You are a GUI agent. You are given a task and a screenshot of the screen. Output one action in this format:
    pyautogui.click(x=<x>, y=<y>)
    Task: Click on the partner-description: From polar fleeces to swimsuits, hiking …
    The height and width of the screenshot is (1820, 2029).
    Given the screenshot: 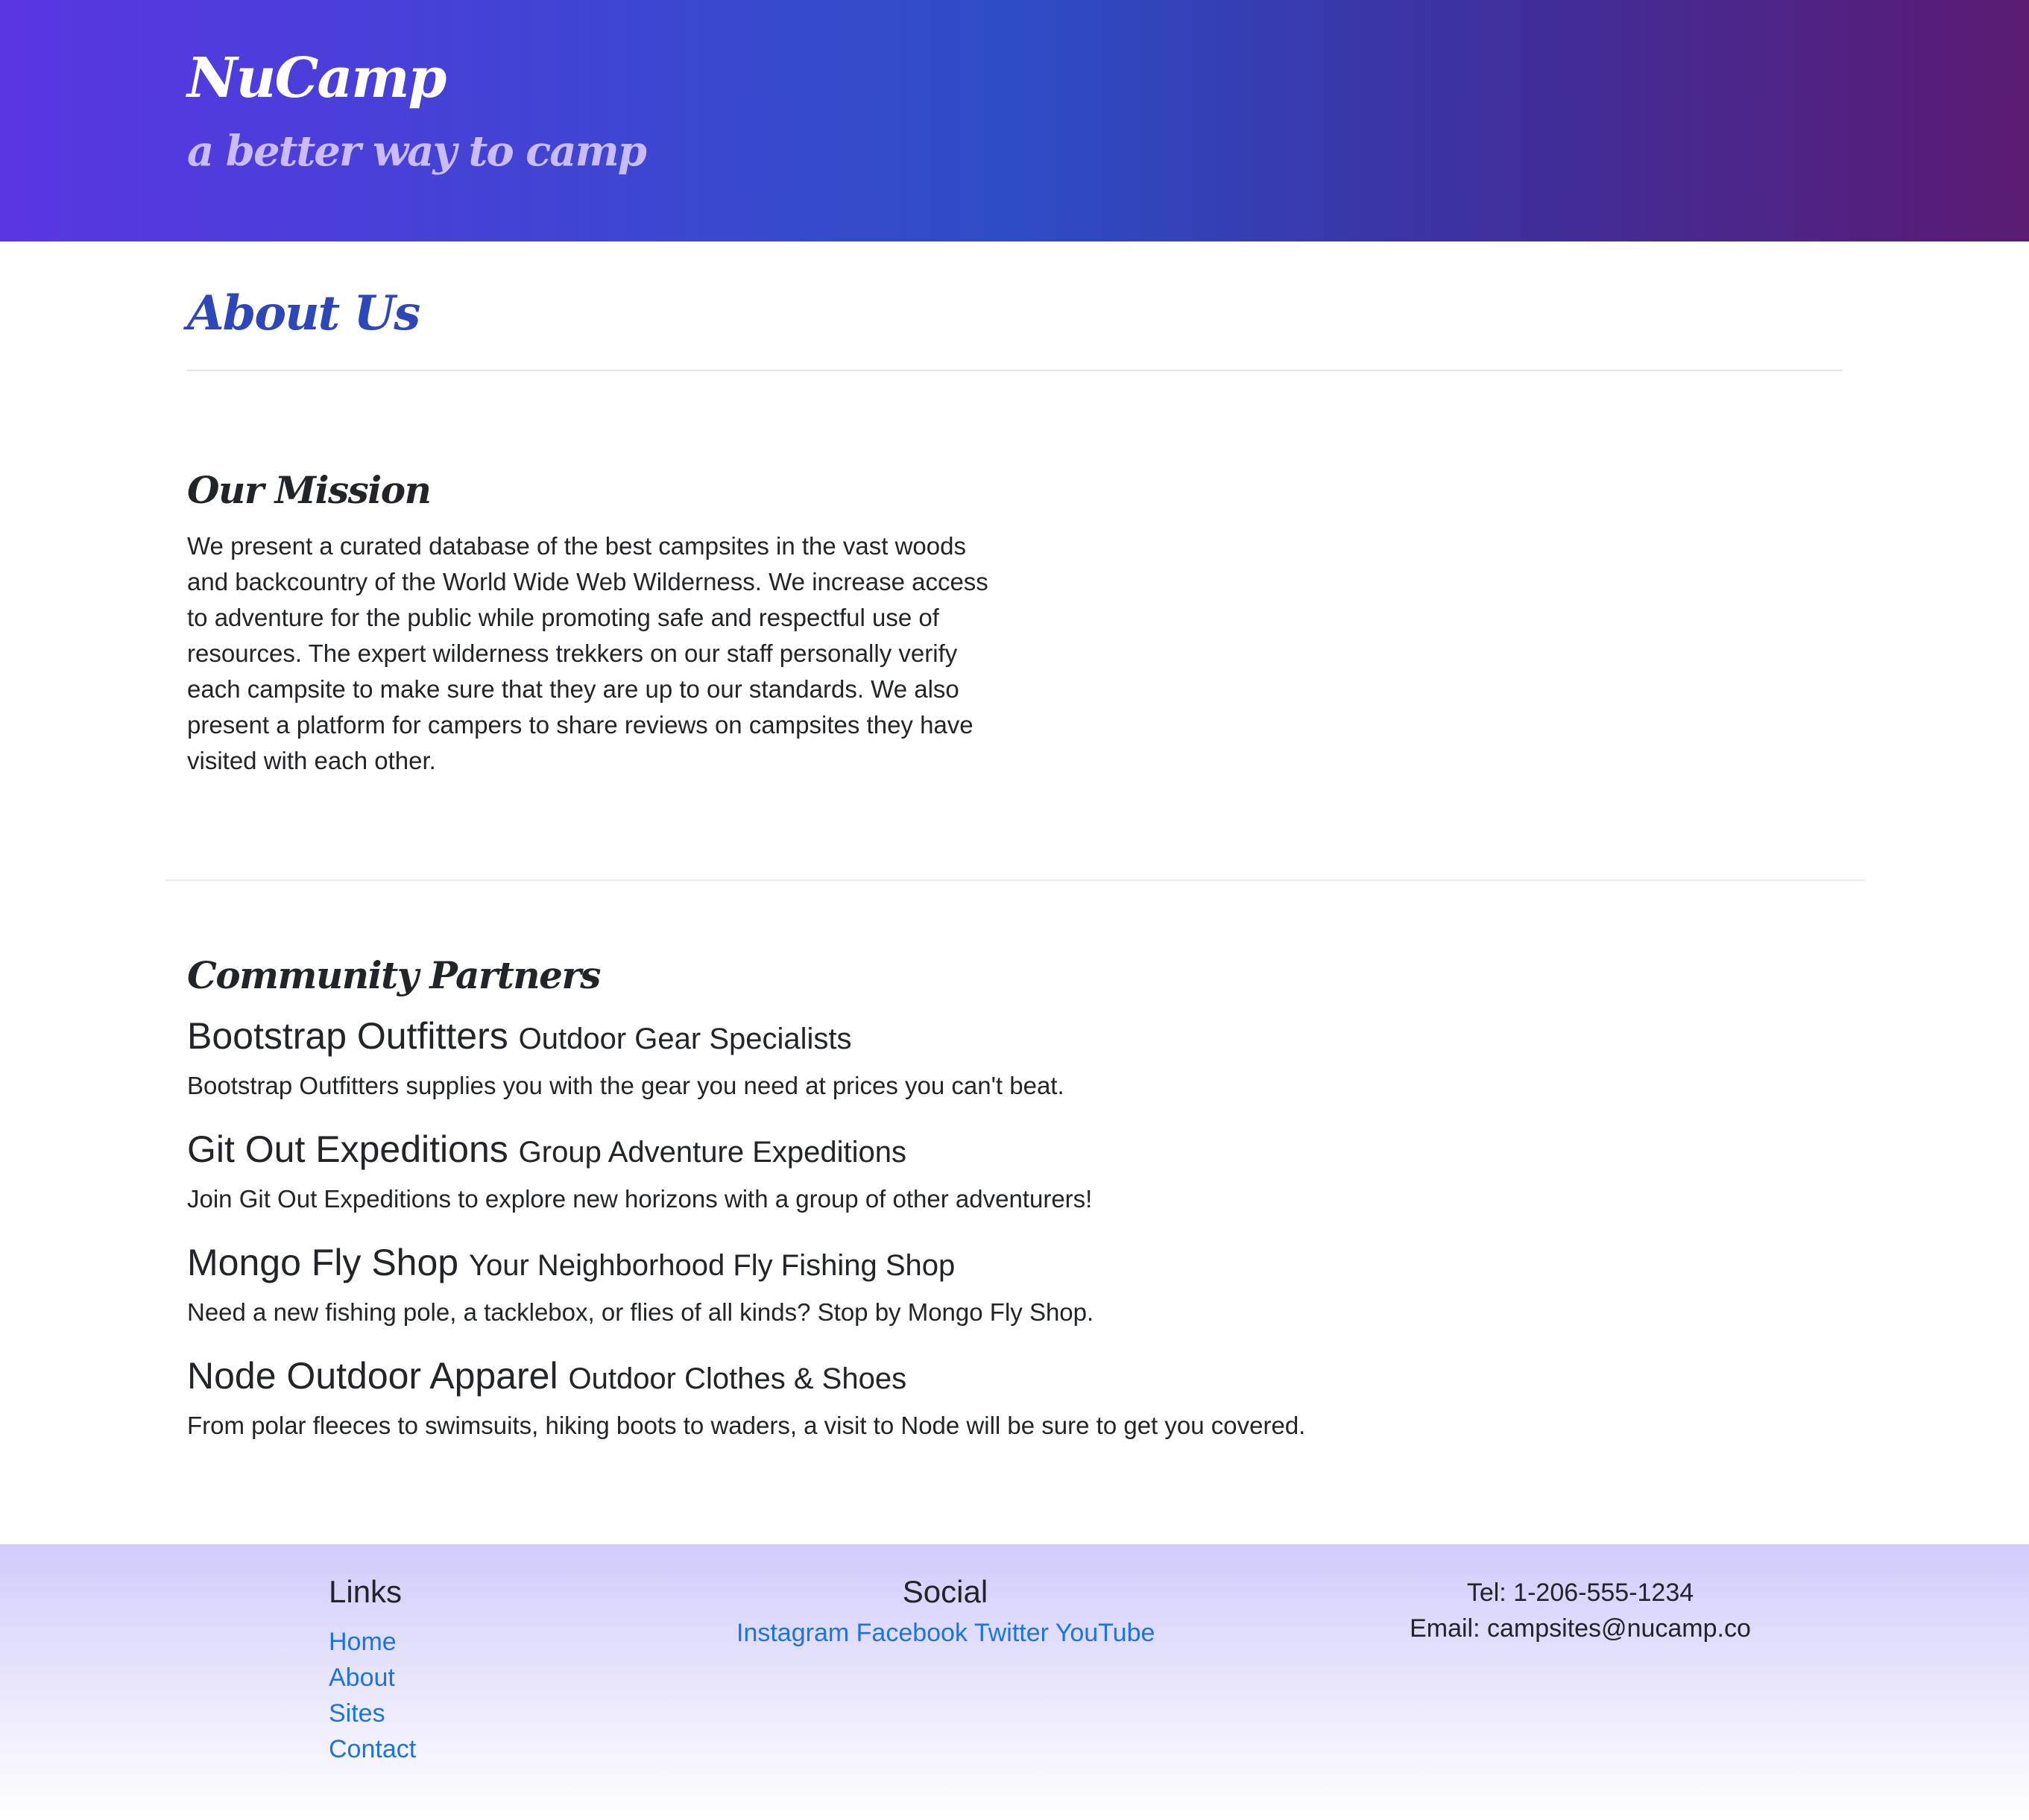 What is the action you would take?
    pyautogui.click(x=746, y=1425)
    